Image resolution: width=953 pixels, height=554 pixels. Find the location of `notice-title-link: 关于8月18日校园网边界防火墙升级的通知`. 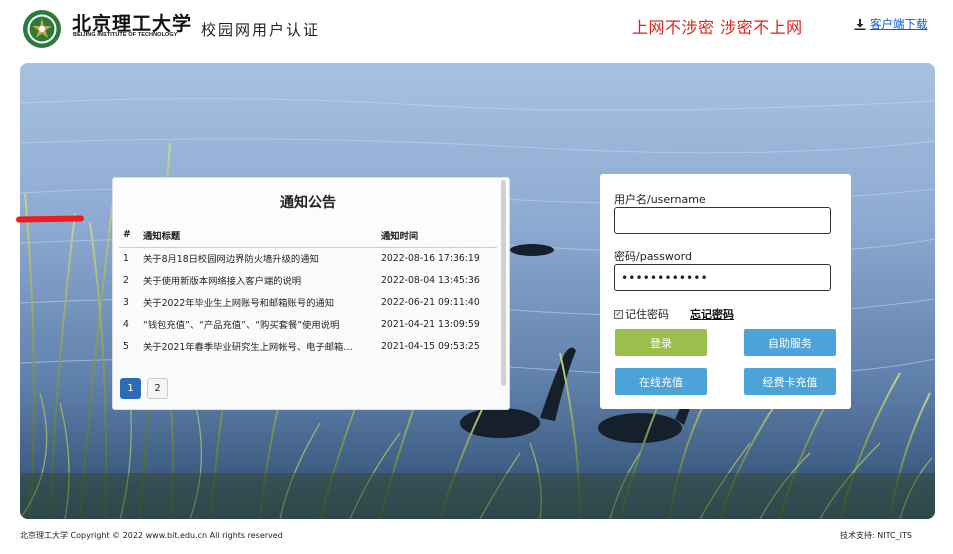

notice-title-link: 关于8月18日校园网边界防火墙升级的通知 is located at coordinates (258, 258).